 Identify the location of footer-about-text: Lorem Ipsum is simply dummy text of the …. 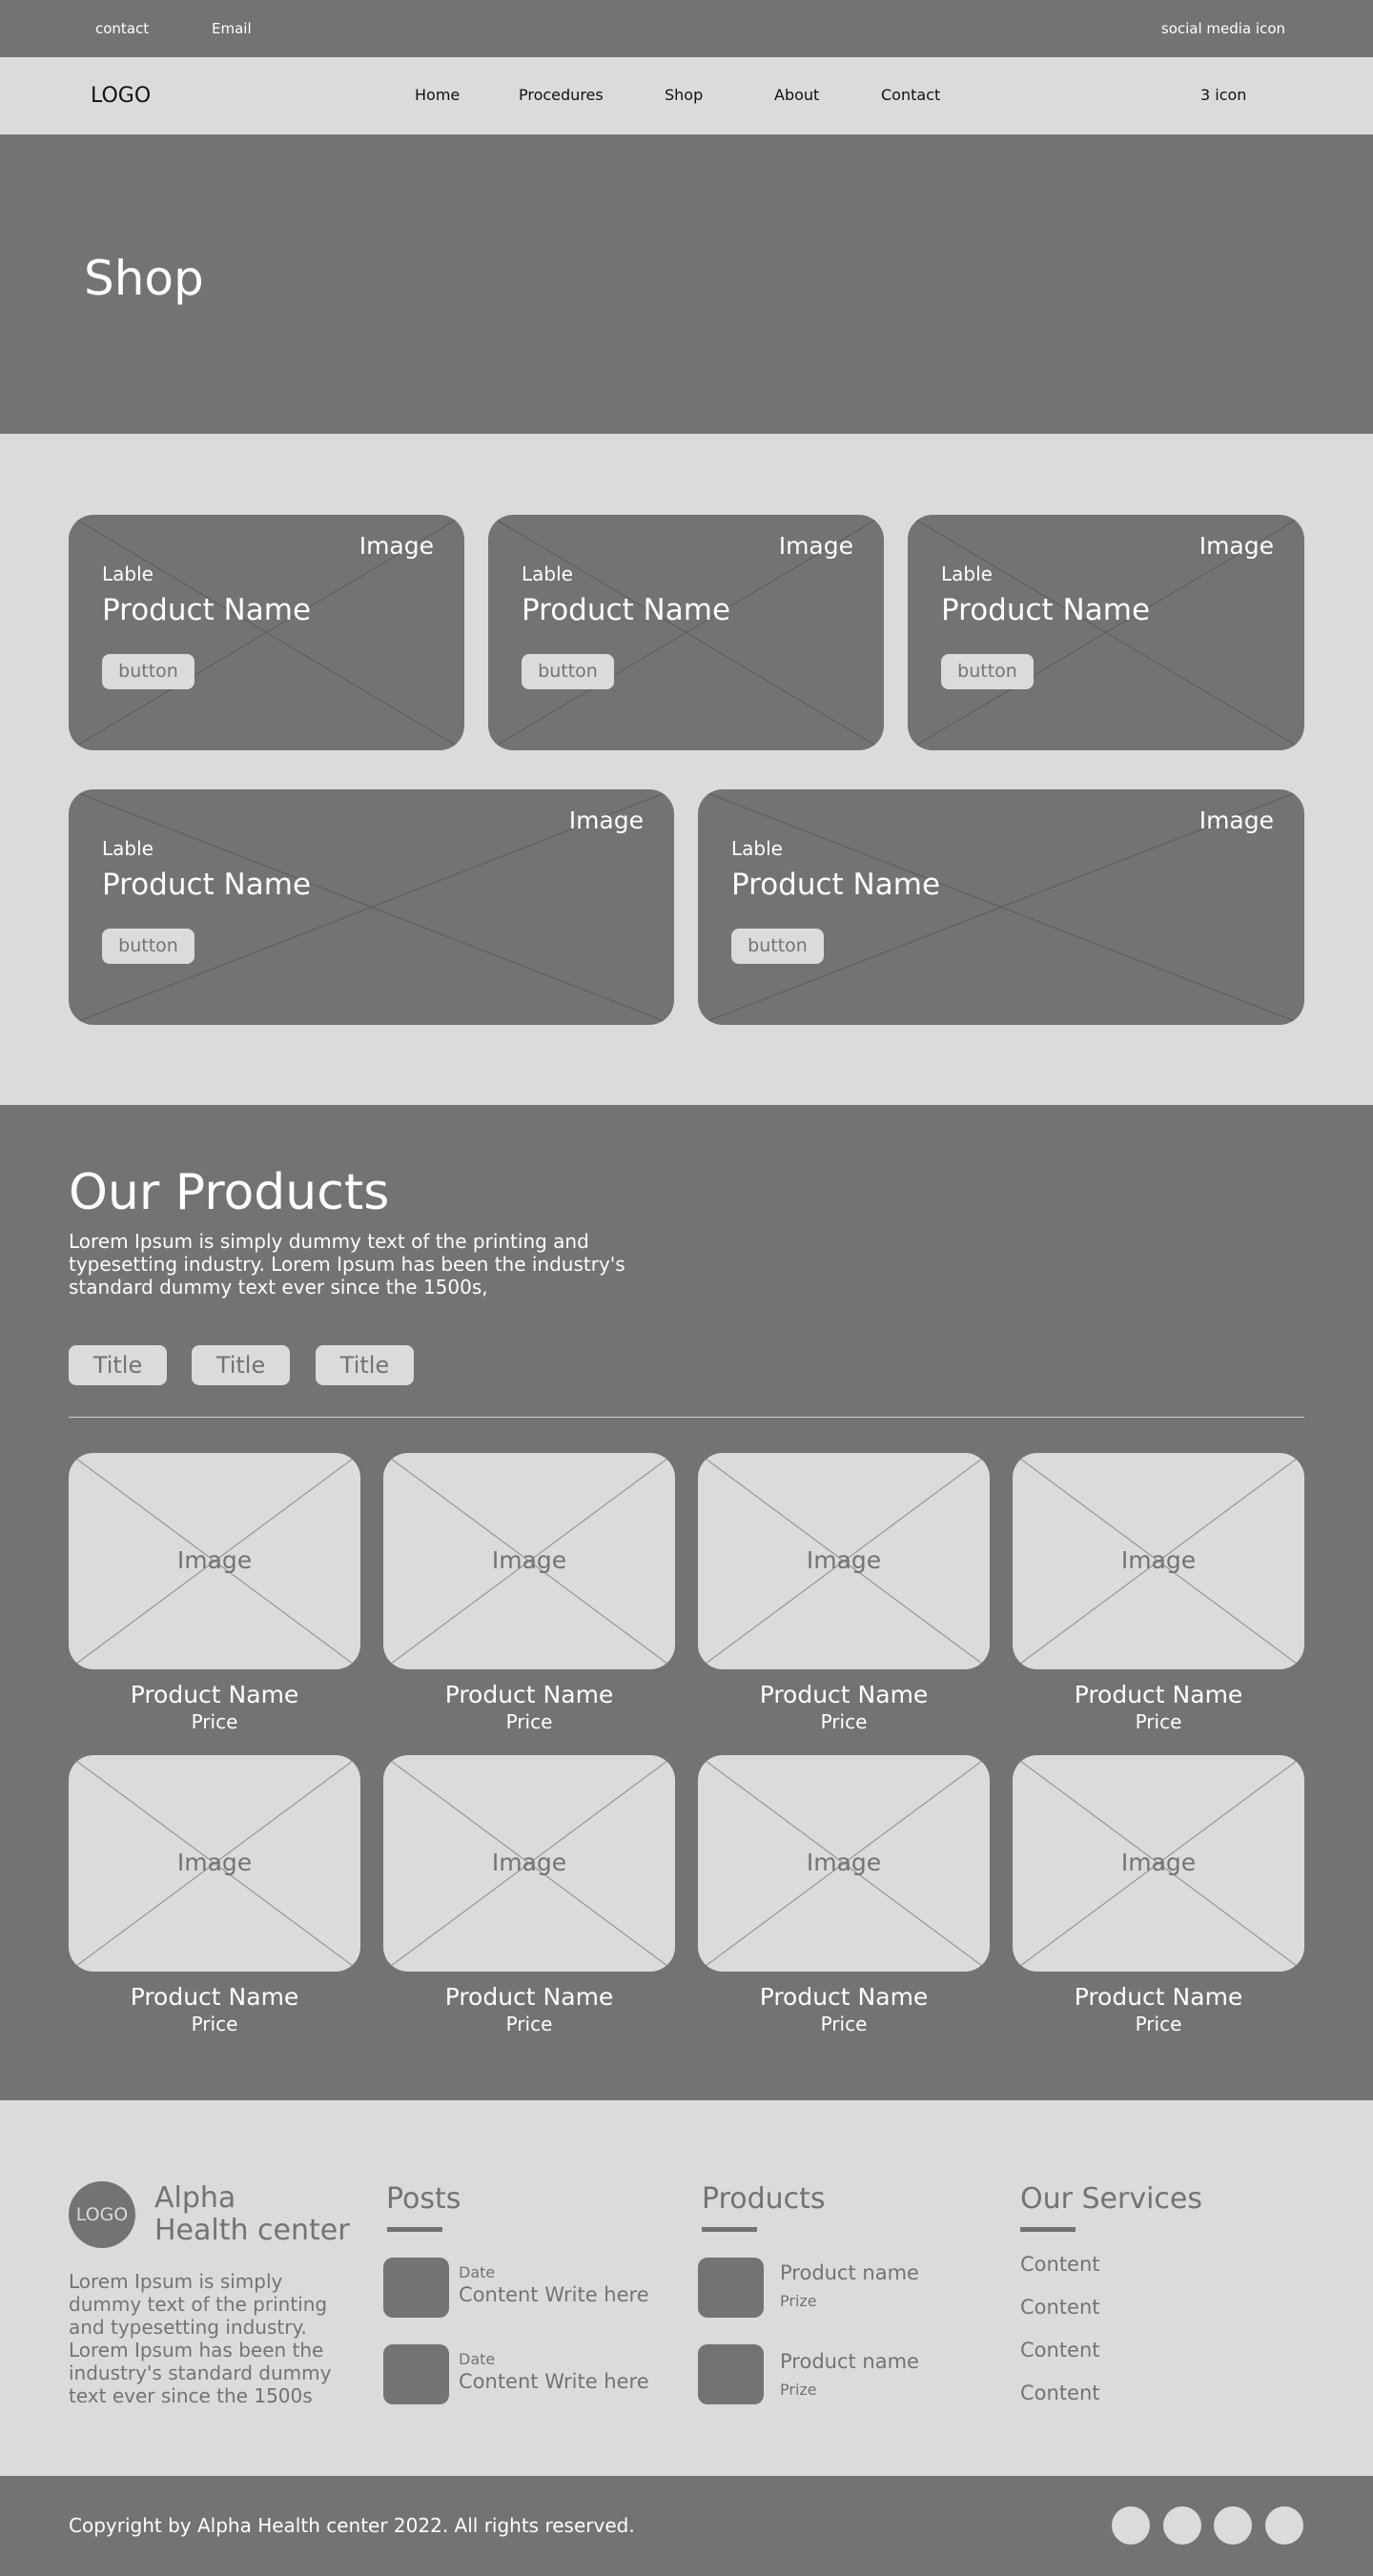
(200, 2339).